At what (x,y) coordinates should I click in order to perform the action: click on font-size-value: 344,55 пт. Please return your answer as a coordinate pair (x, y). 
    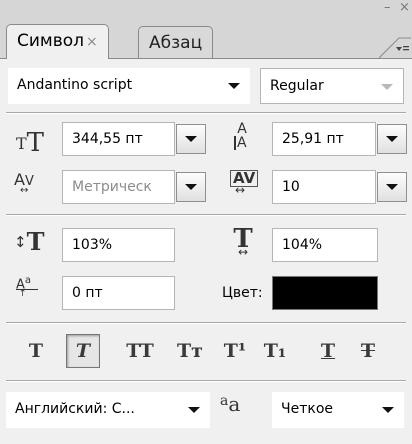
    Looking at the image, I should click on (107, 139).